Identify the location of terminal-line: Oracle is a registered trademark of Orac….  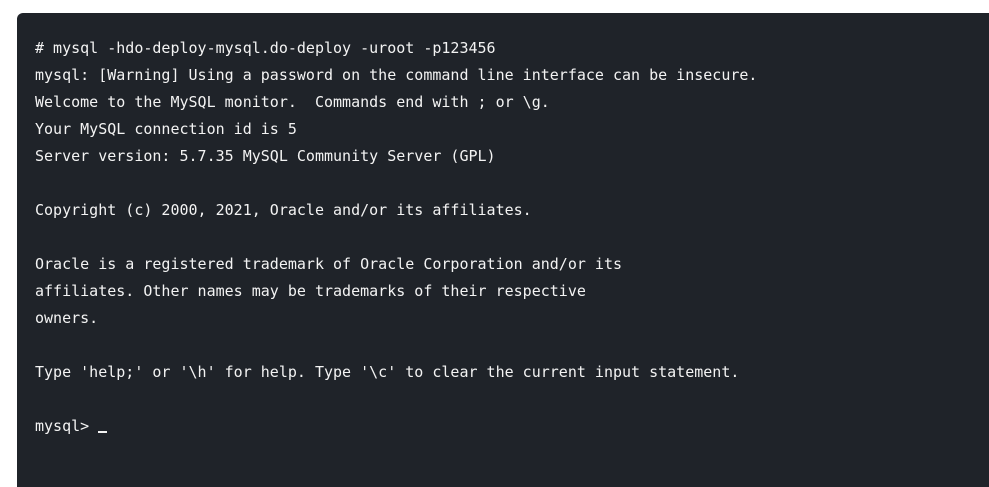
(328, 264).